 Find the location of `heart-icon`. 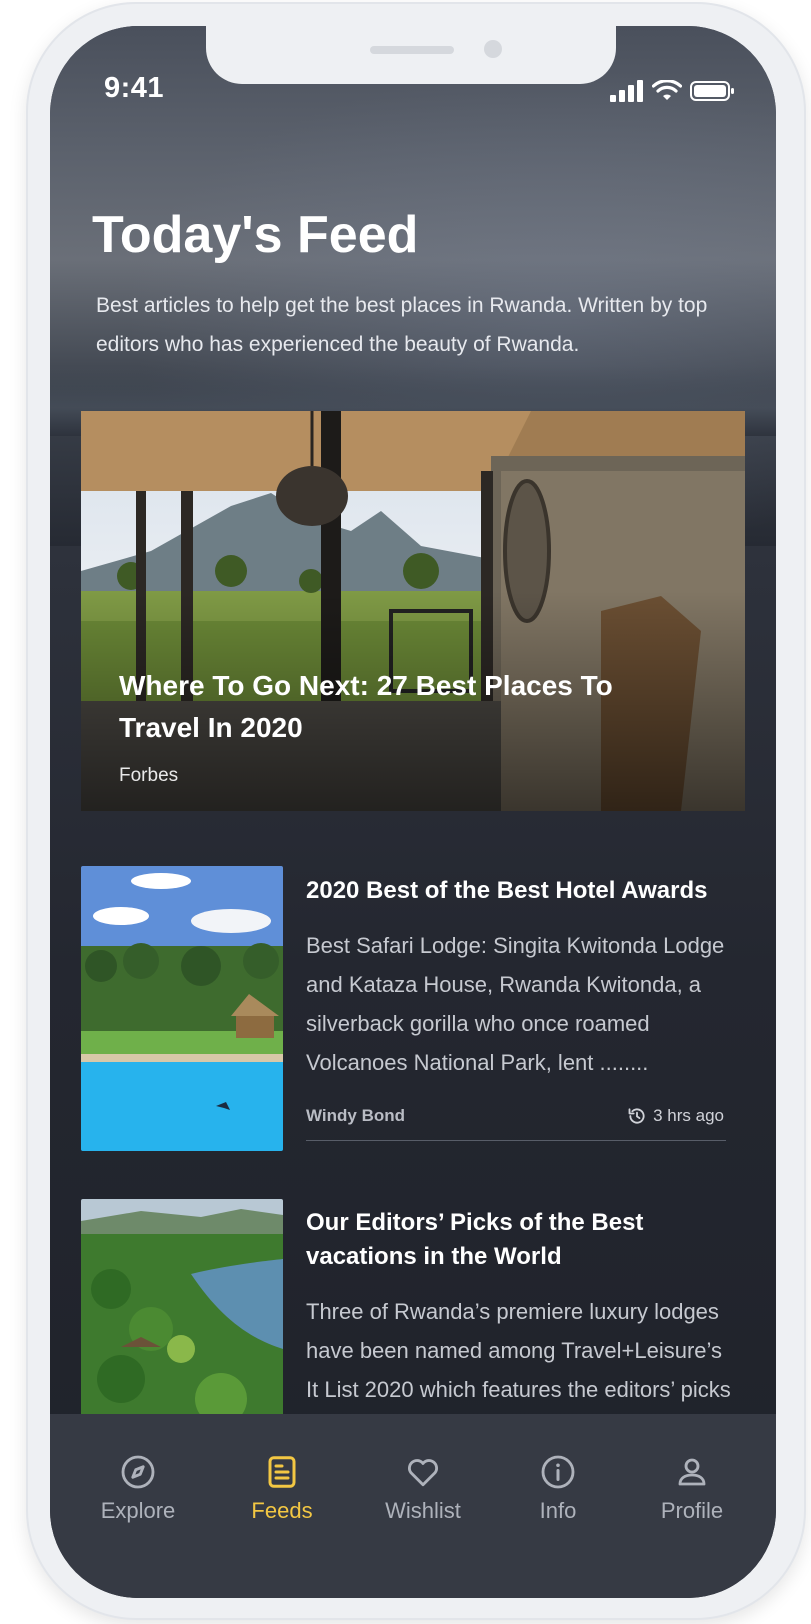

heart-icon is located at coordinates (423, 1473).